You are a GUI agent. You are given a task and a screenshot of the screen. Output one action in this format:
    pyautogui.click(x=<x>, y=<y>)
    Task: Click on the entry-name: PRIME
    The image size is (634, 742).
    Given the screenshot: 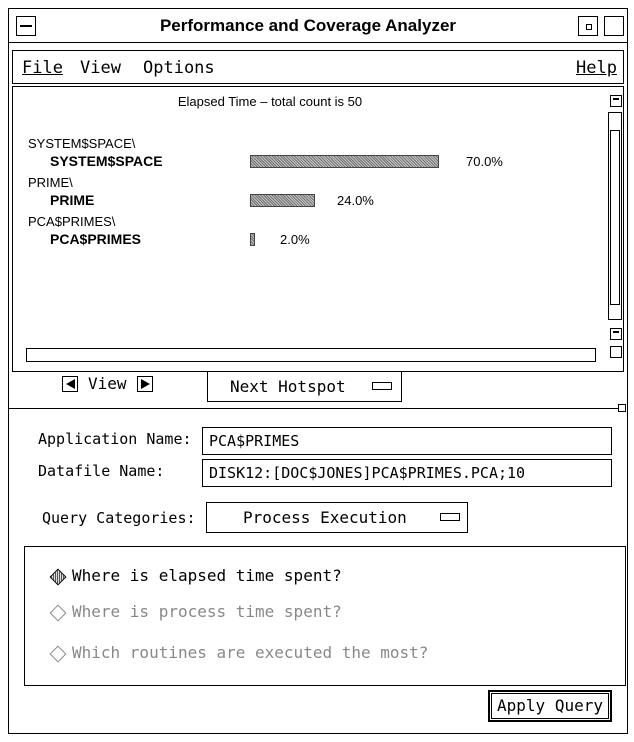 What is the action you would take?
    pyautogui.click(x=72, y=200)
    